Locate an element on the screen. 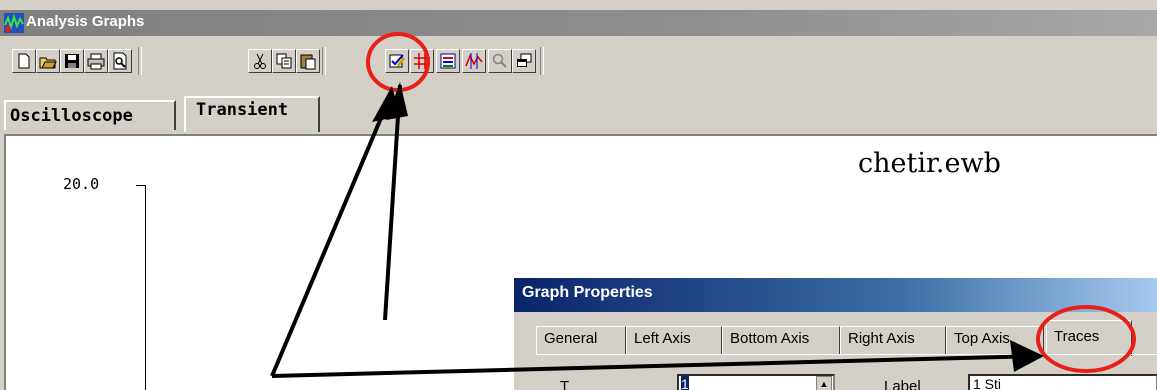 The image size is (1157, 390). restore-icon is located at coordinates (524, 60).